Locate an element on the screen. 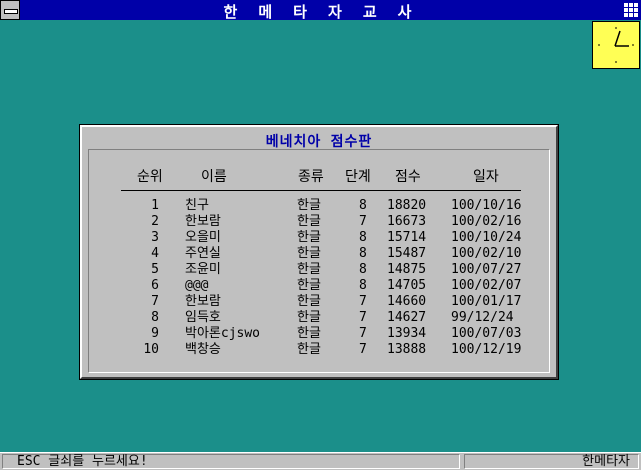 The height and width of the screenshot is (470, 641). title-bar: 한 메 타 자 교 사 is located at coordinates (320, 10).